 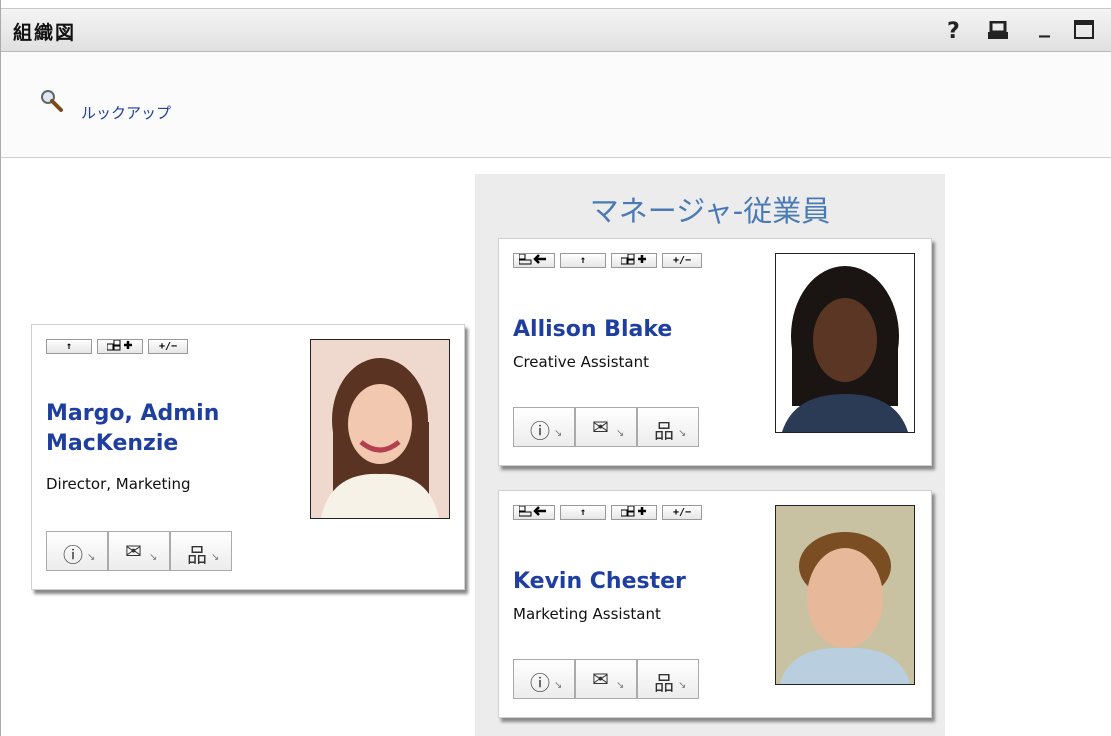 I want to click on maximize-button, so click(x=1084, y=29).